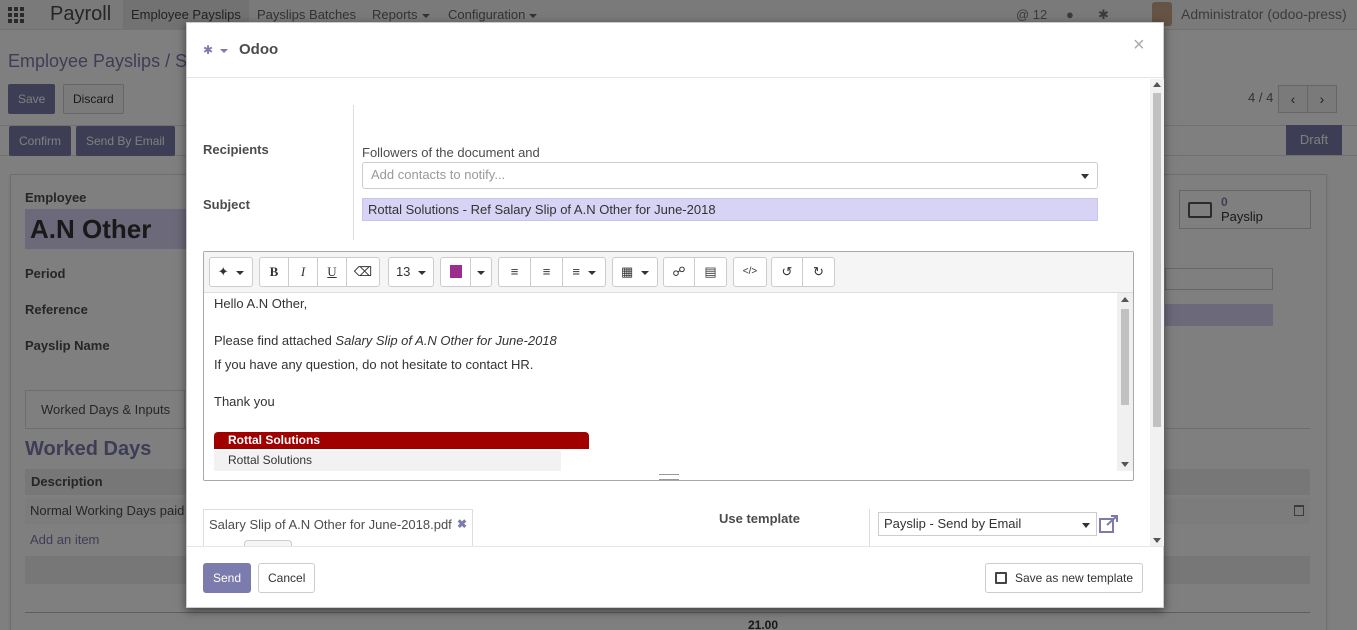 The width and height of the screenshot is (1357, 630). What do you see at coordinates (1001, 578) in the screenshot?
I see `floppy-disk-icon` at bounding box center [1001, 578].